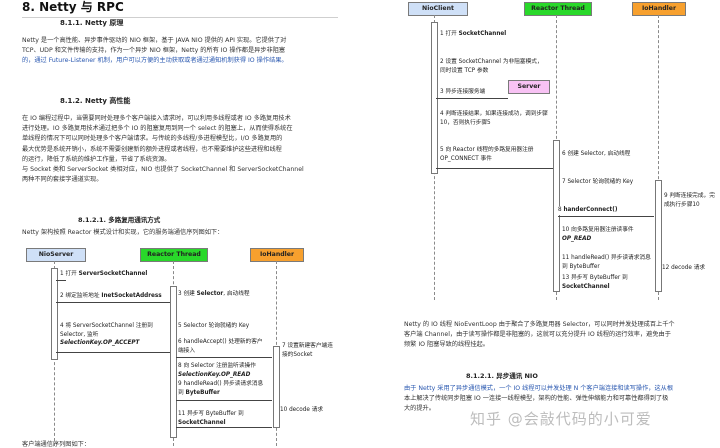 Image resolution: width=720 pixels, height=448 pixels. What do you see at coordinates (306, 410) in the screenshot?
I see `step-text: decode 请求` at bounding box center [306, 410].